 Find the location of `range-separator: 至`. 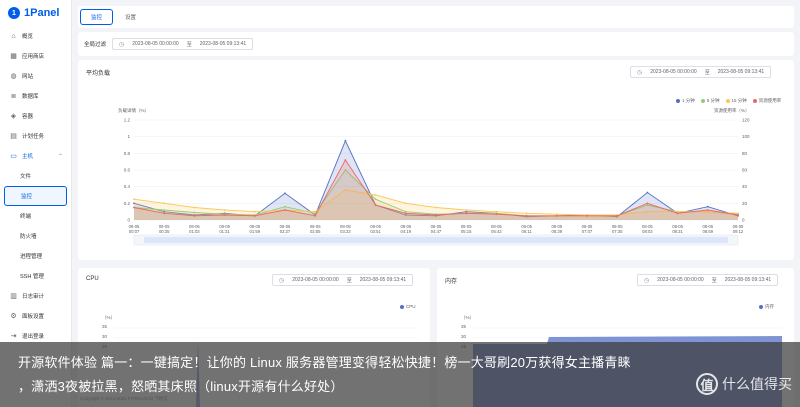

range-separator: 至 is located at coordinates (189, 44).